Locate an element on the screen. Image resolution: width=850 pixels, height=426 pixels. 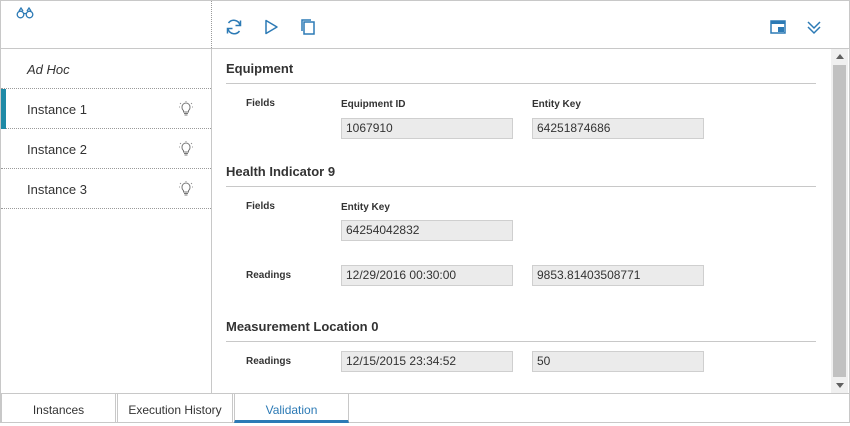
section-title-measurement-location: Measurement Location 0 is located at coordinates (302, 326).